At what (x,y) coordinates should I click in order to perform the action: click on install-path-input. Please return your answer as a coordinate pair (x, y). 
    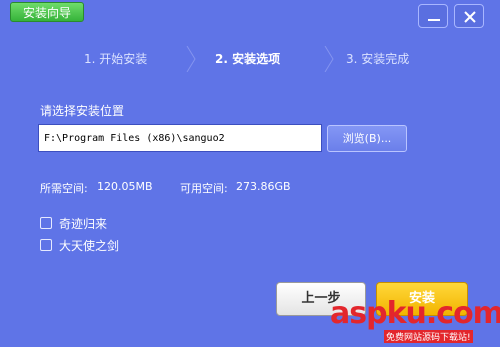
    Looking at the image, I should click on (180, 138).